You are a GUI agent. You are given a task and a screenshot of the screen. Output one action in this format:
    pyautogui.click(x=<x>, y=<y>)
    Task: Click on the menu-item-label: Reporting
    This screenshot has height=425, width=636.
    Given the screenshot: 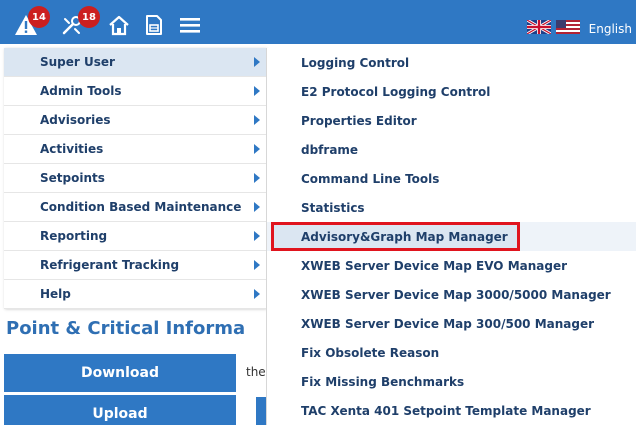 What is the action you would take?
    pyautogui.click(x=74, y=236)
    